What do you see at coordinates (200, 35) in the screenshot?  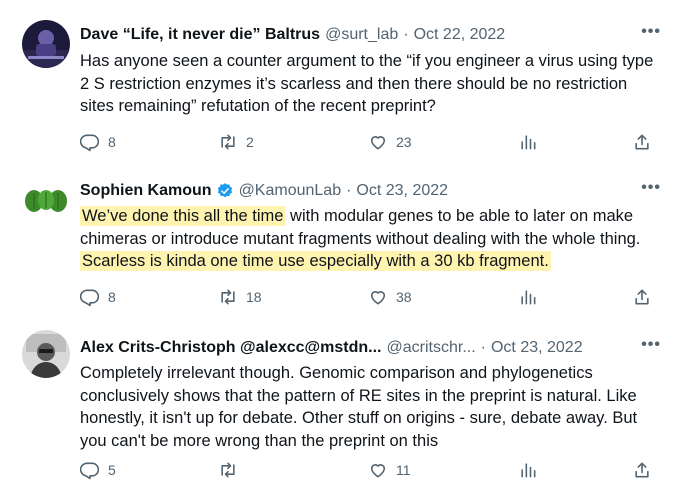 I see `author-name: Dave “Life, it never die” Baltrus` at bounding box center [200, 35].